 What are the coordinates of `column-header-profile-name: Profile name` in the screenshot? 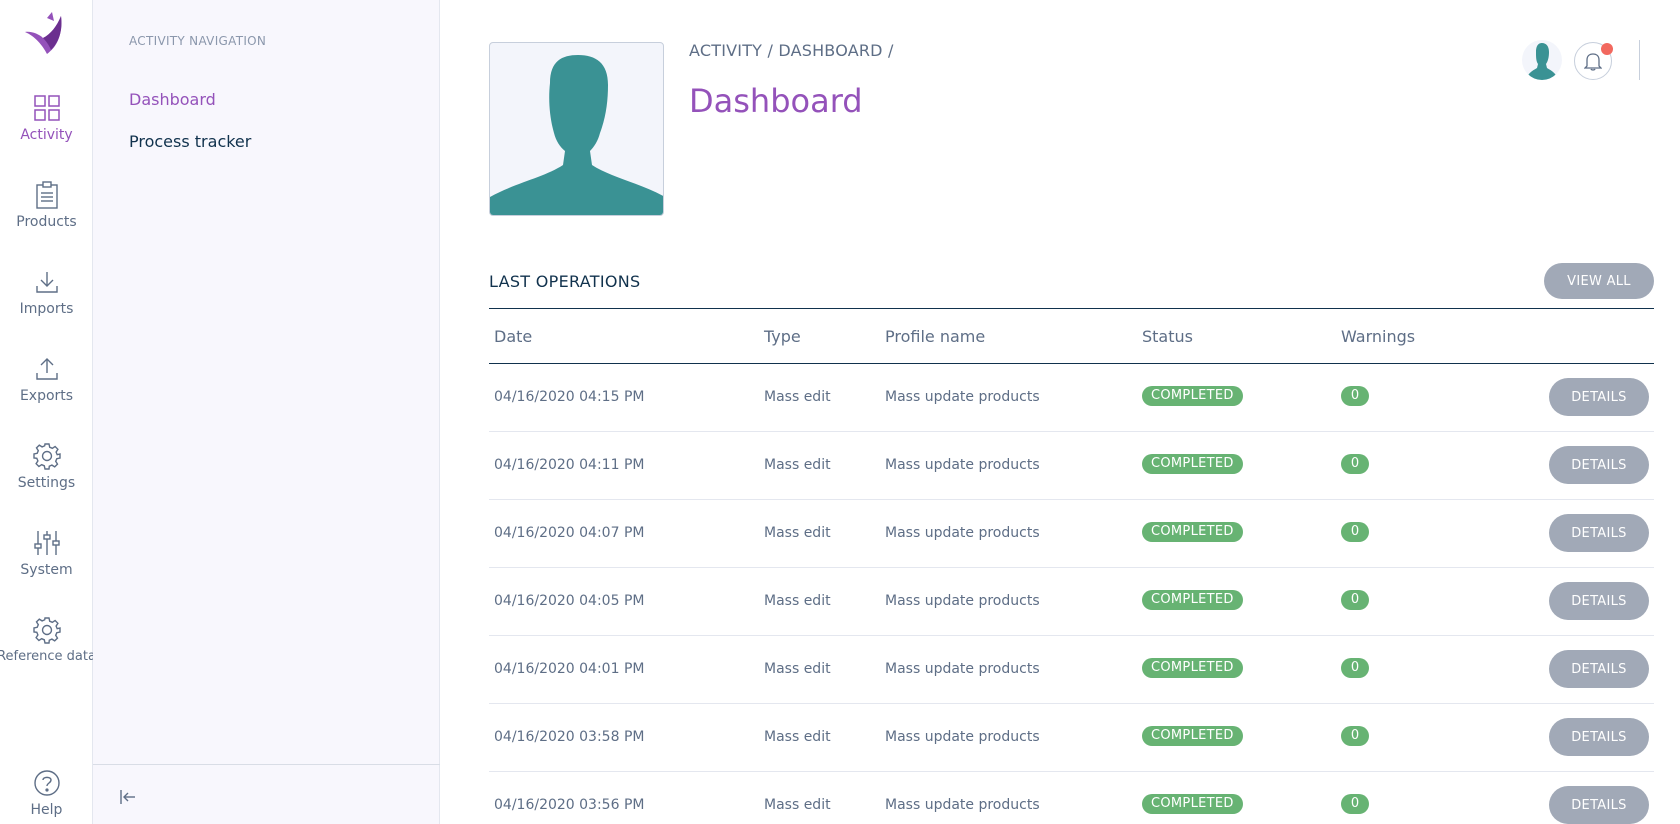 It's located at (935, 336).